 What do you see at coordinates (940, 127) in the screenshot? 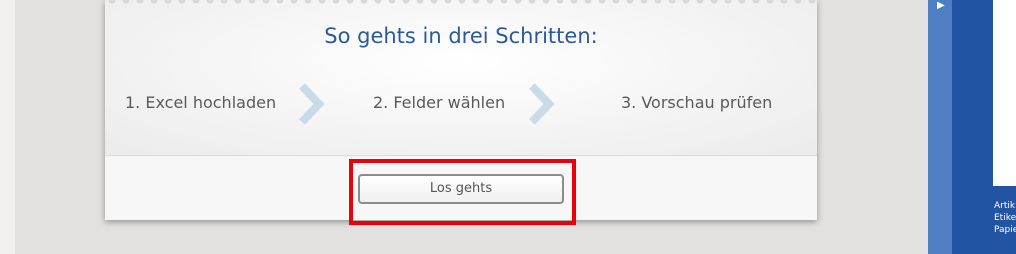
I see `side-panel-toggle` at bounding box center [940, 127].